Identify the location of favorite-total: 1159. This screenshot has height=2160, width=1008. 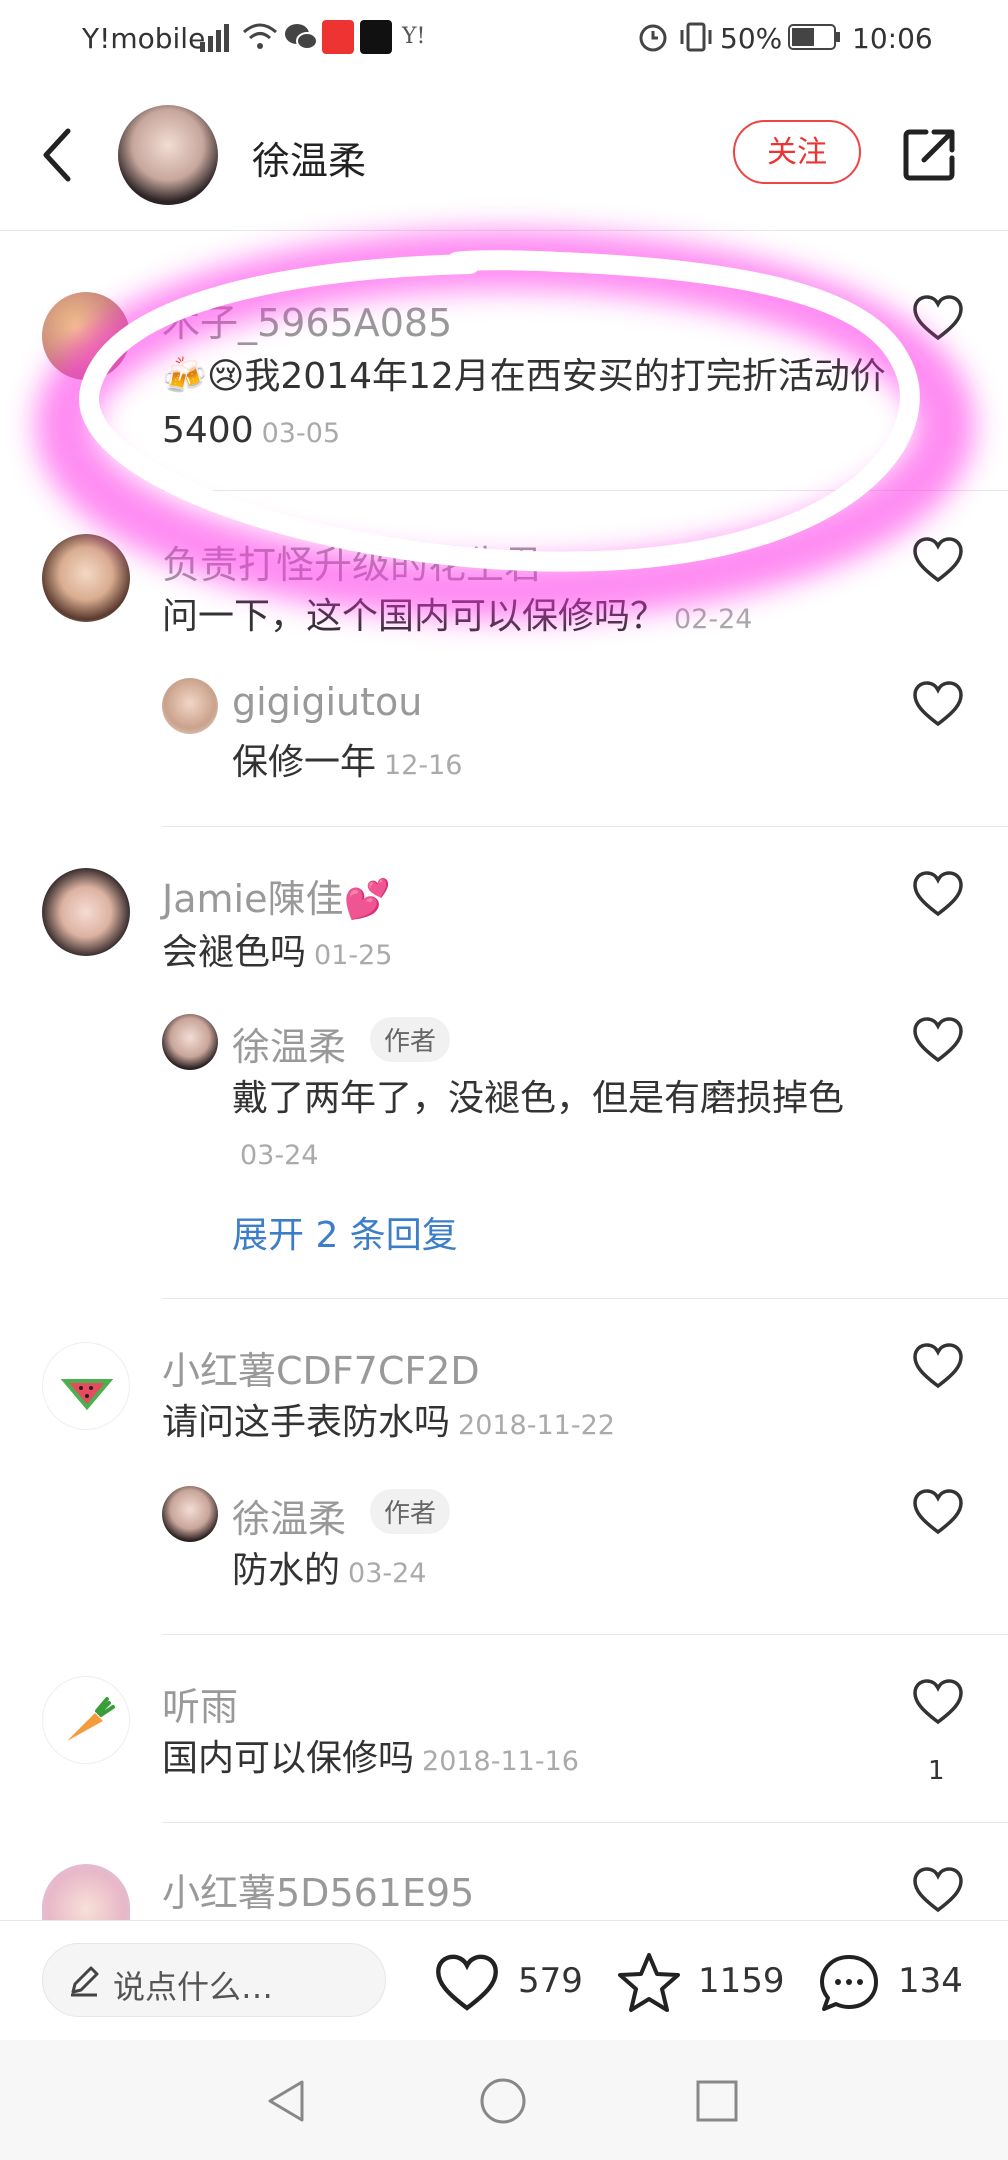
(741, 1981).